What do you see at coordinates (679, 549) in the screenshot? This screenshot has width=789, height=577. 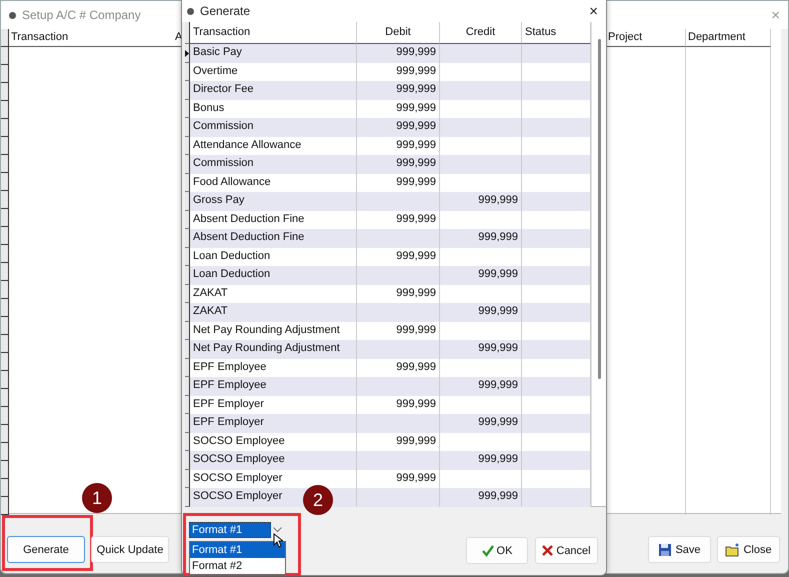 I see `save-button: Save` at bounding box center [679, 549].